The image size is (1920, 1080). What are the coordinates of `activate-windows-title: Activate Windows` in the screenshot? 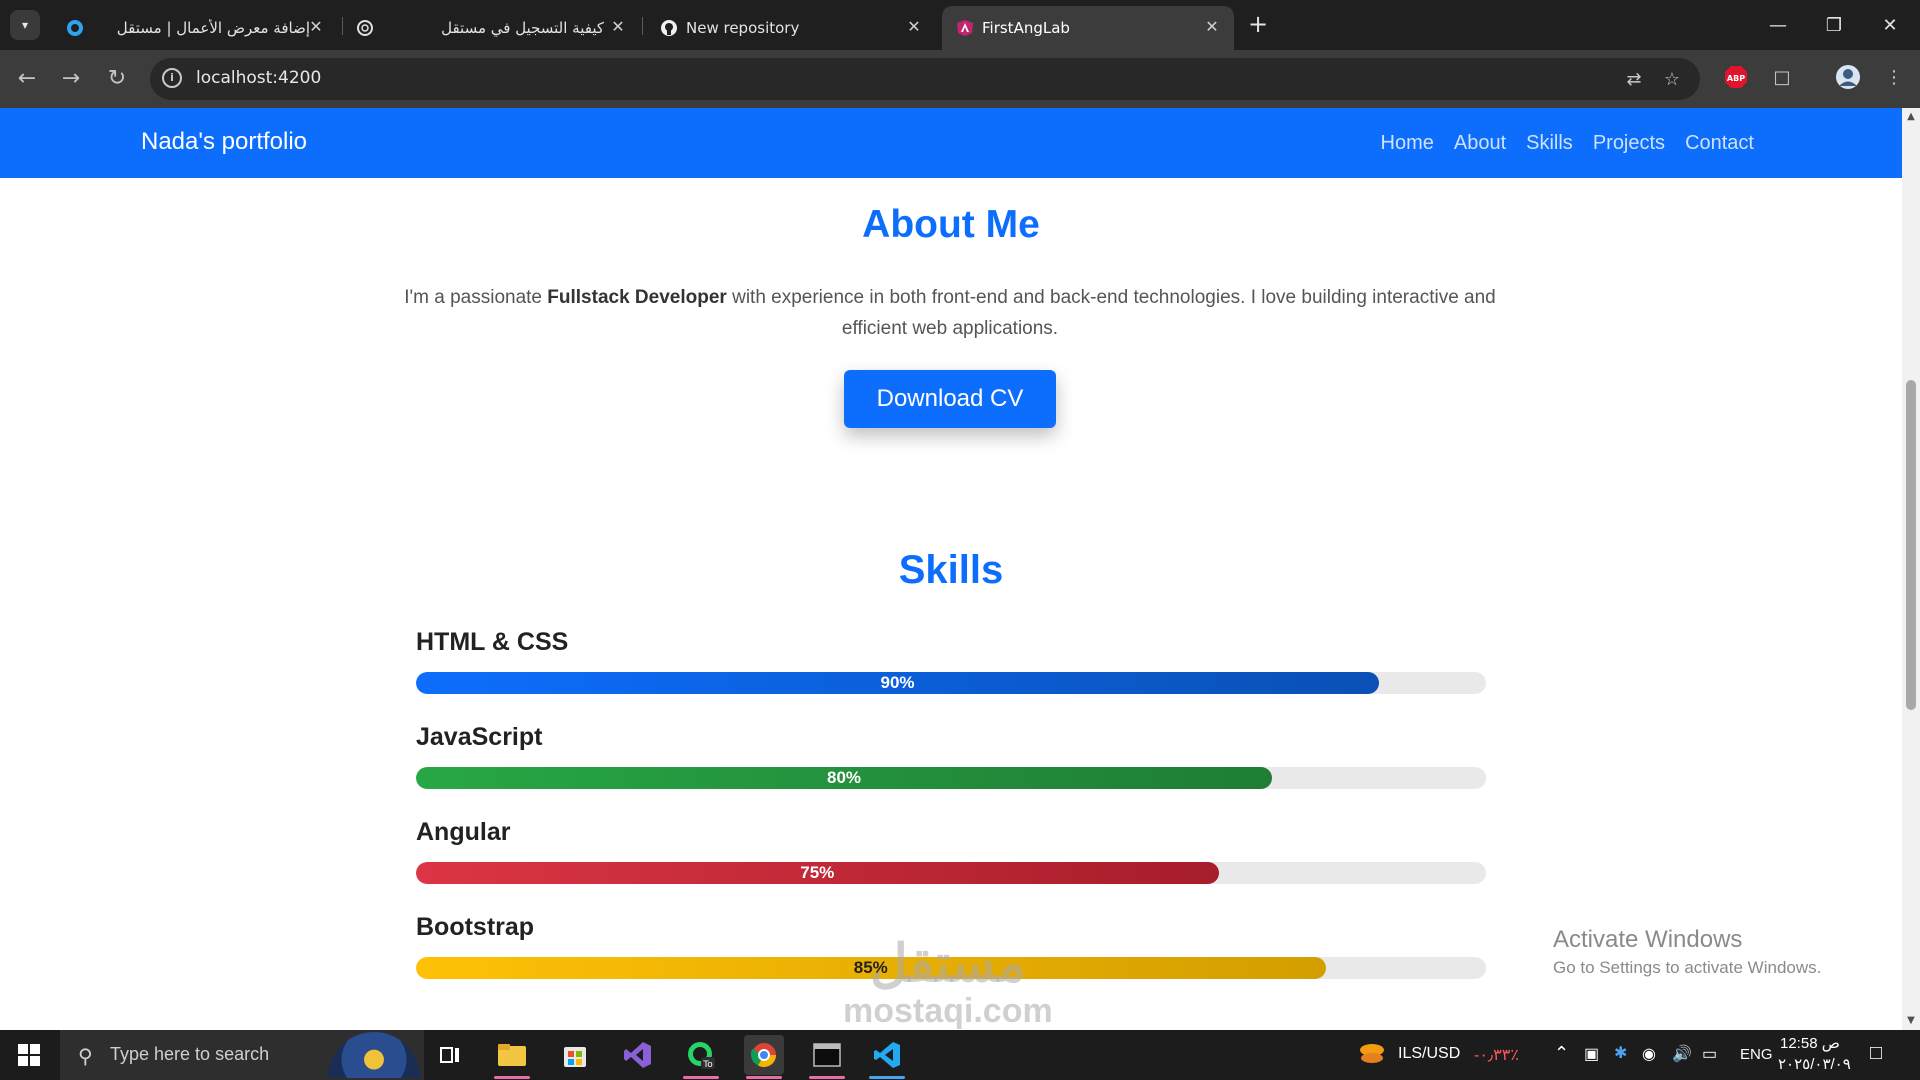 It's located at (1648, 939).